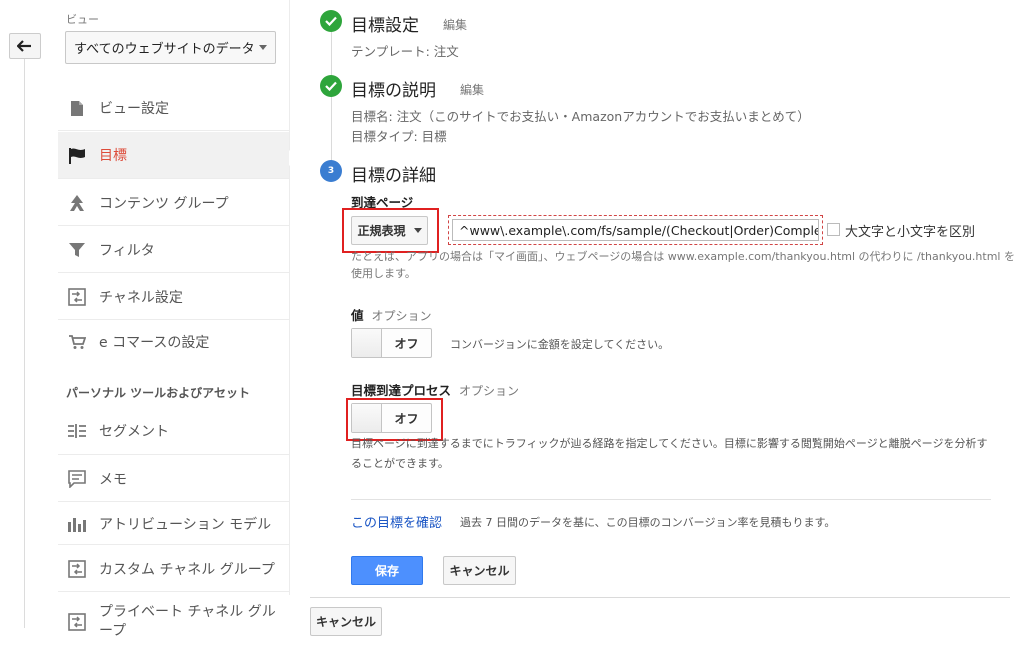 The width and height of the screenshot is (1017, 653). What do you see at coordinates (472, 89) in the screenshot?
I see `edit-goal-description-link: 編集` at bounding box center [472, 89].